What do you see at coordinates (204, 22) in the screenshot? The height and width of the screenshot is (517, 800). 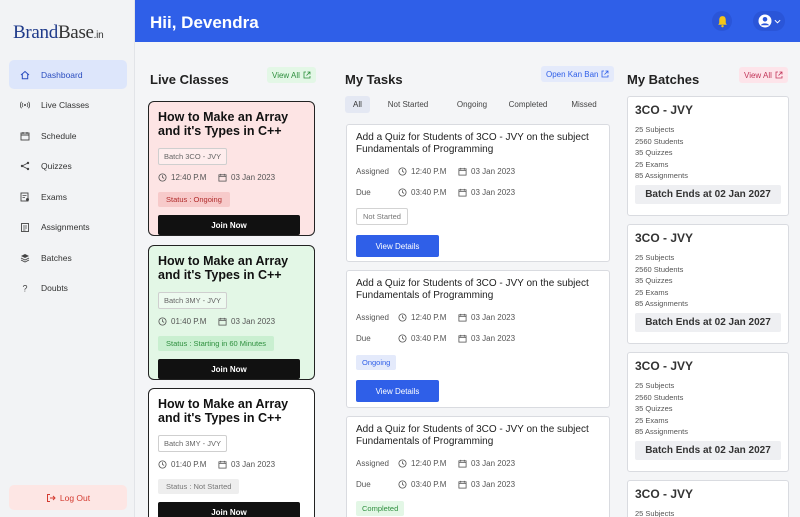 I see `greeting: Hii, Devendra` at bounding box center [204, 22].